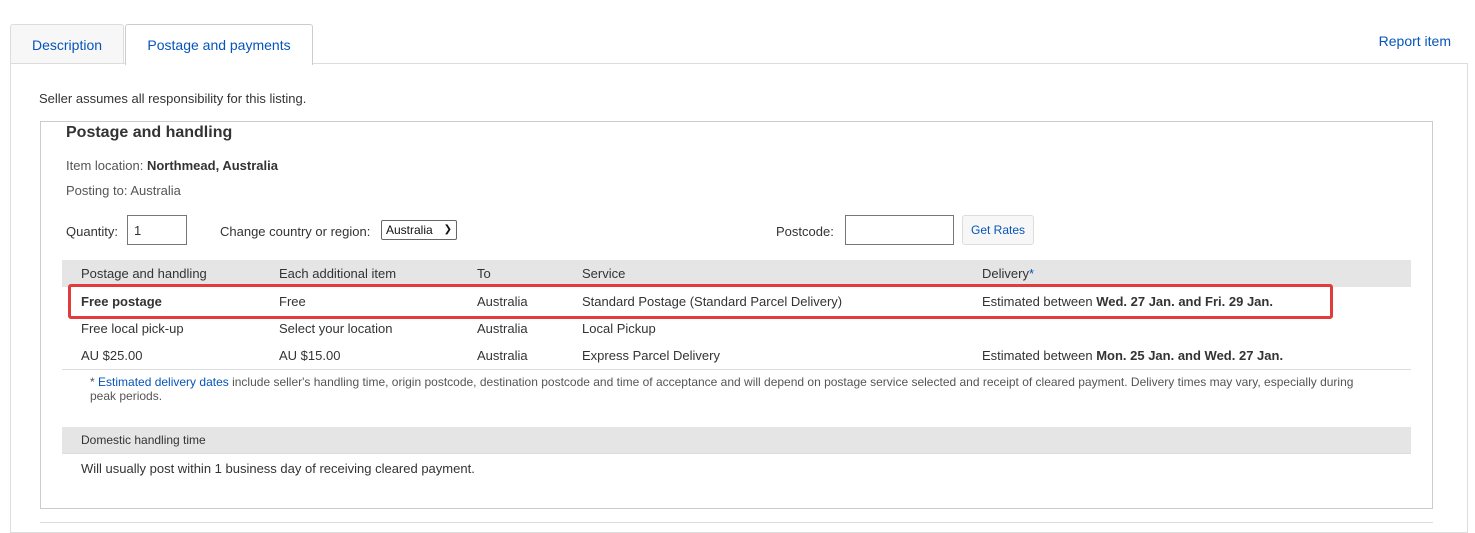 The width and height of the screenshot is (1475, 533). I want to click on tab-postage-label: Postage and payments, so click(219, 45).